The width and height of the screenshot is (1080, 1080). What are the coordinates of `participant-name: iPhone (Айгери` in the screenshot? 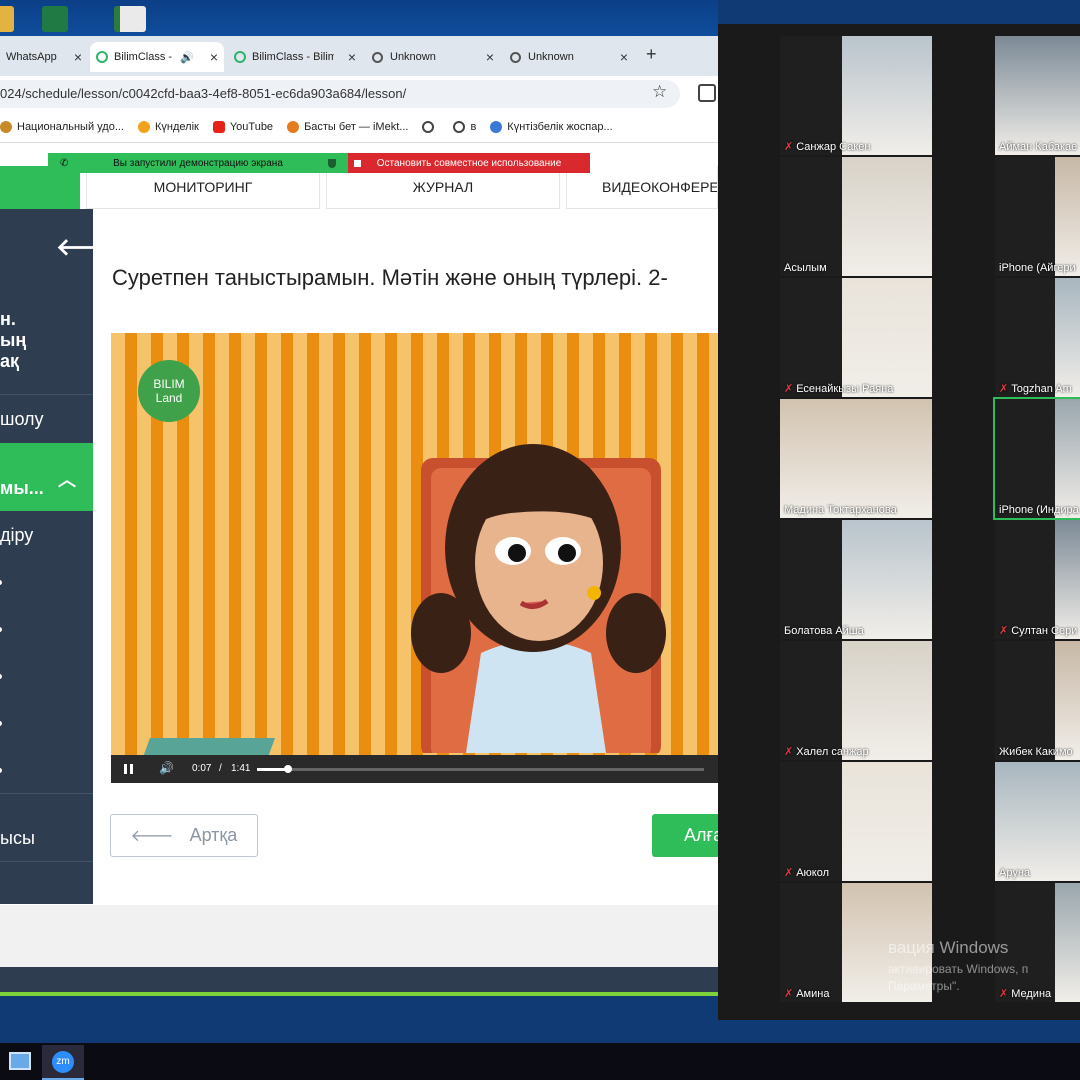 It's located at (1037, 268).